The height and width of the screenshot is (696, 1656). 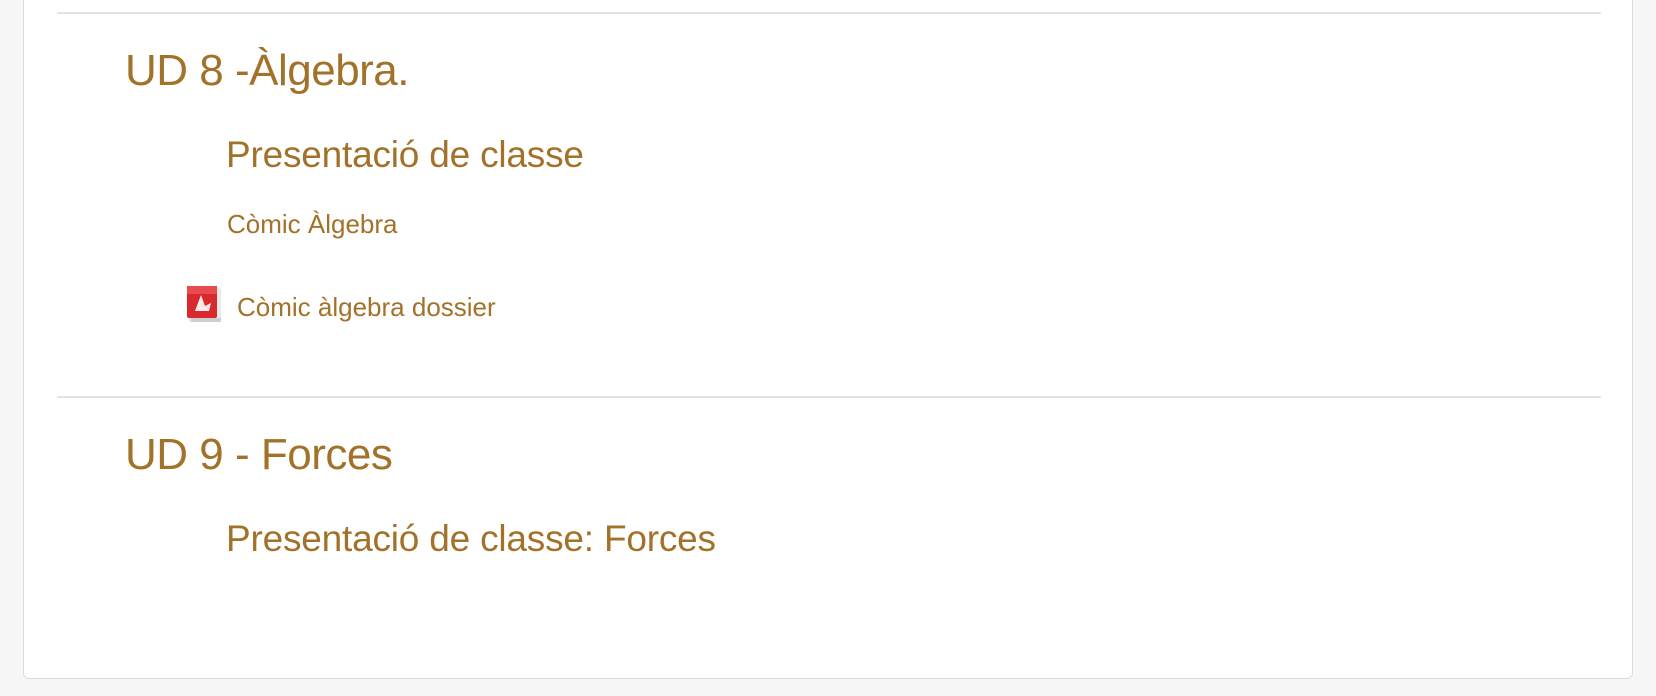 What do you see at coordinates (312, 224) in the screenshot?
I see `label-comic-algebra: Còmic Àlgebra` at bounding box center [312, 224].